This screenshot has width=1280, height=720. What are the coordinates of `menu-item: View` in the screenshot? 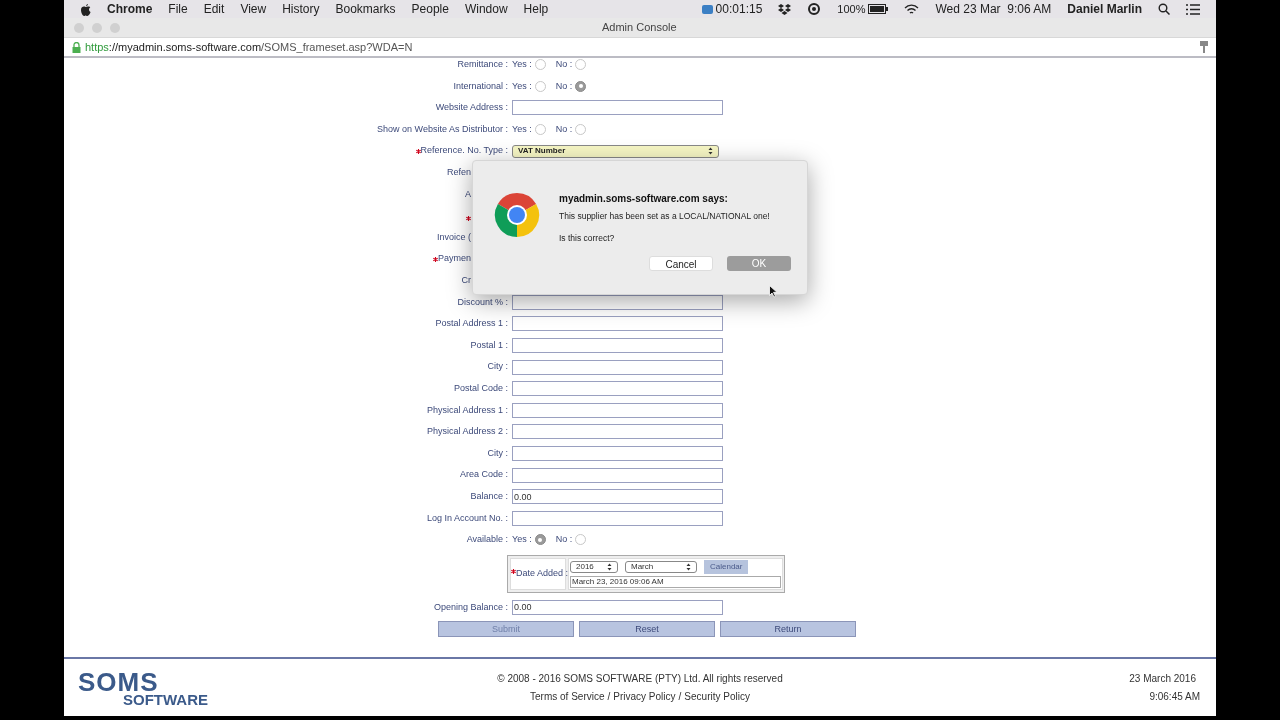 It's located at (253, 9).